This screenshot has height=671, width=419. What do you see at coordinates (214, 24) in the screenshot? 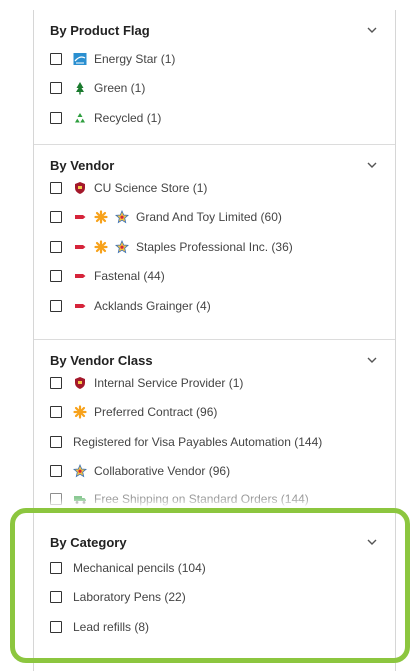
I see `section-header-product-flag: By Product Flag` at bounding box center [214, 24].